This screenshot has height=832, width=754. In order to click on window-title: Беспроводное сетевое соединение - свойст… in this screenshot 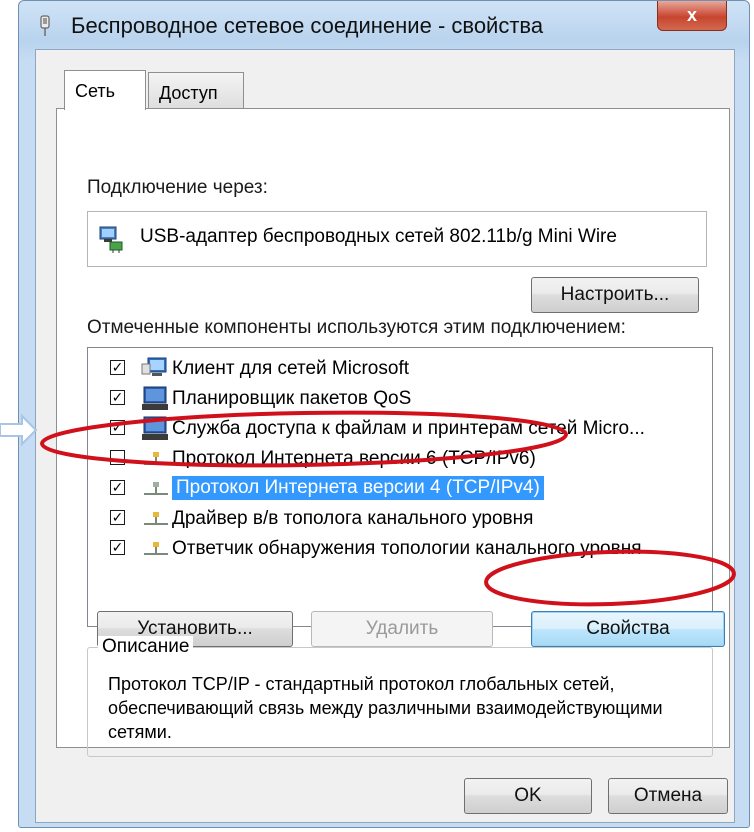, I will do `click(307, 25)`.